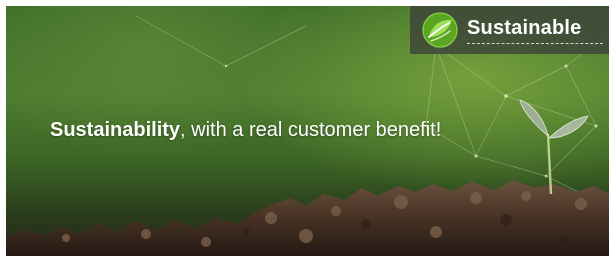  Describe the element at coordinates (524, 28) in the screenshot. I see `badge-label: Sustainable` at that location.